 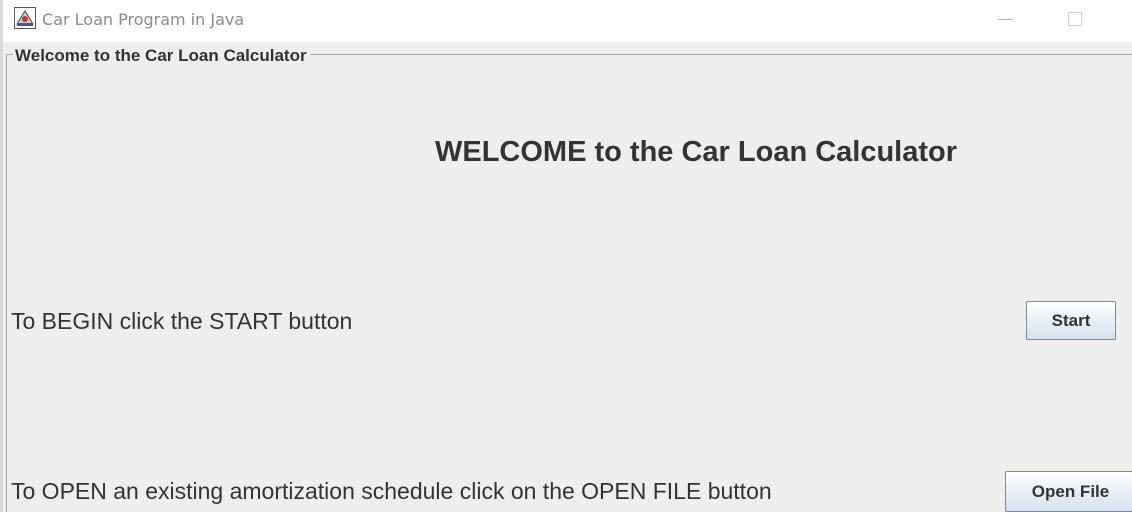 I want to click on maximize-button, so click(x=1076, y=20).